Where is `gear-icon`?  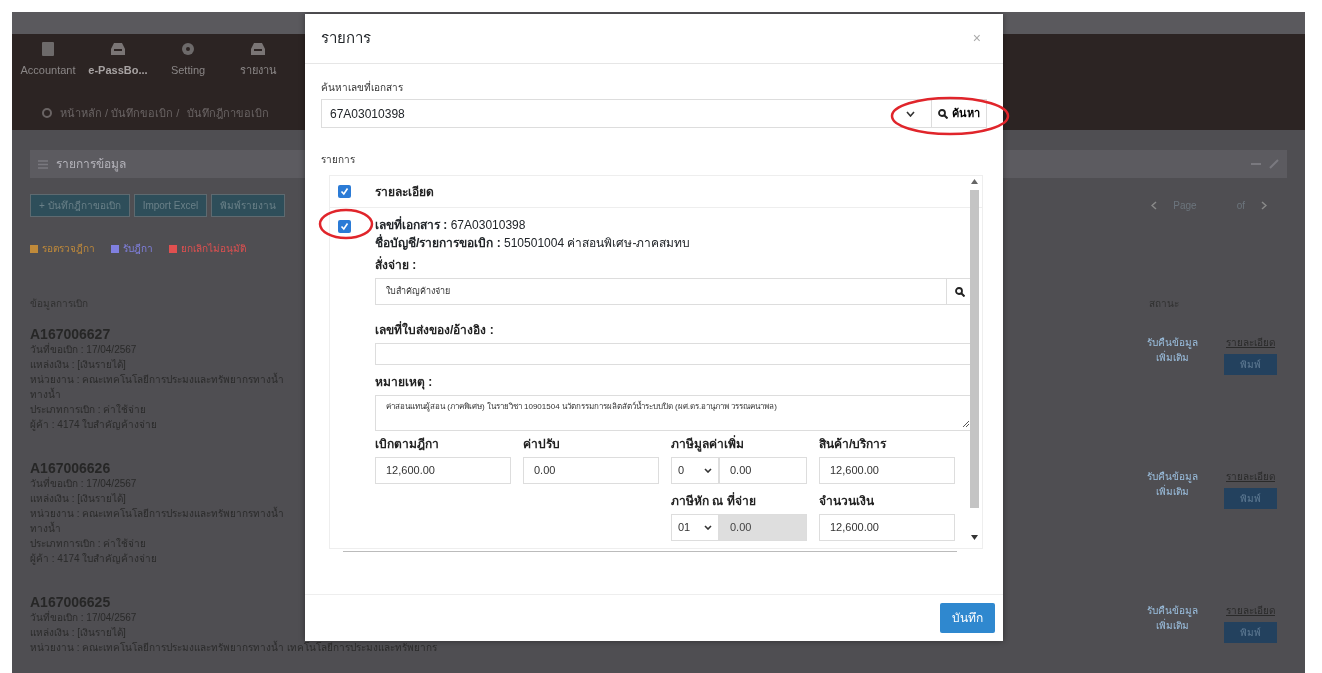 gear-icon is located at coordinates (188, 49).